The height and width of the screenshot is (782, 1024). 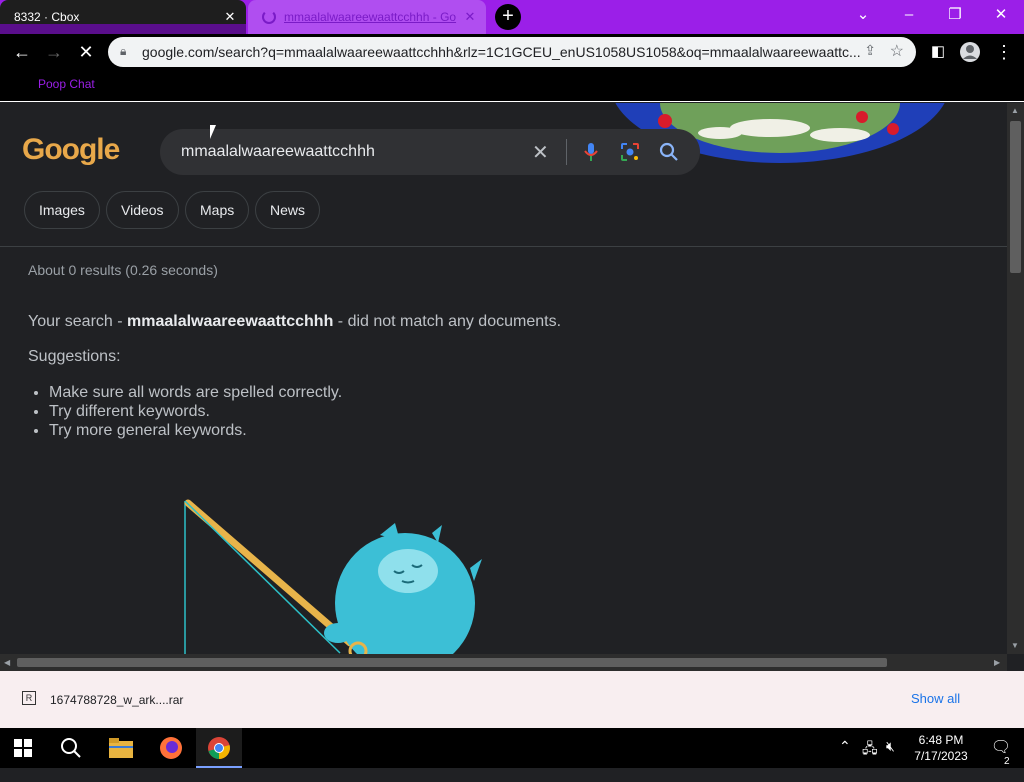 I want to click on clock-date: 7/17/2023, so click(x=941, y=756).